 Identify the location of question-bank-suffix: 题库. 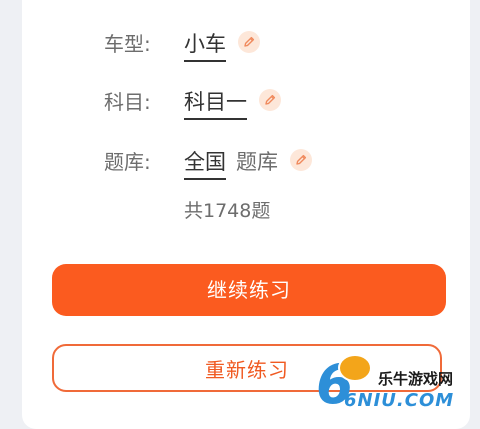
(257, 162).